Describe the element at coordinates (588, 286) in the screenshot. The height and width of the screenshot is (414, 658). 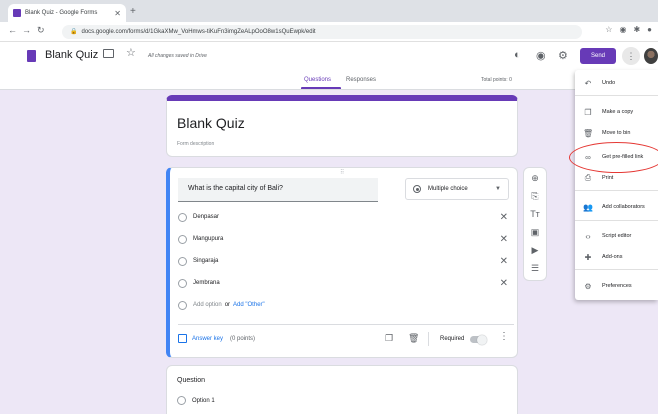
I see `preferences-icon: ⚙` at that location.